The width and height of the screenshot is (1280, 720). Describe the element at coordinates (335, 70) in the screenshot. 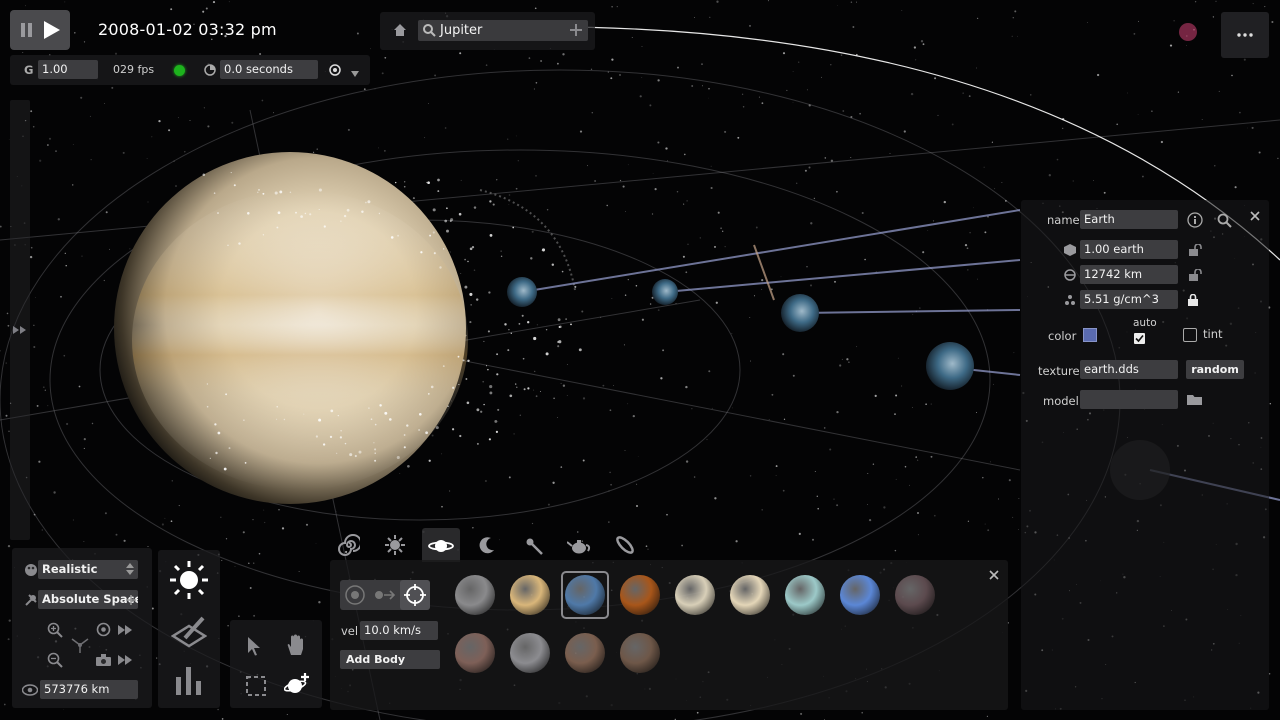

I see `target-icon` at that location.